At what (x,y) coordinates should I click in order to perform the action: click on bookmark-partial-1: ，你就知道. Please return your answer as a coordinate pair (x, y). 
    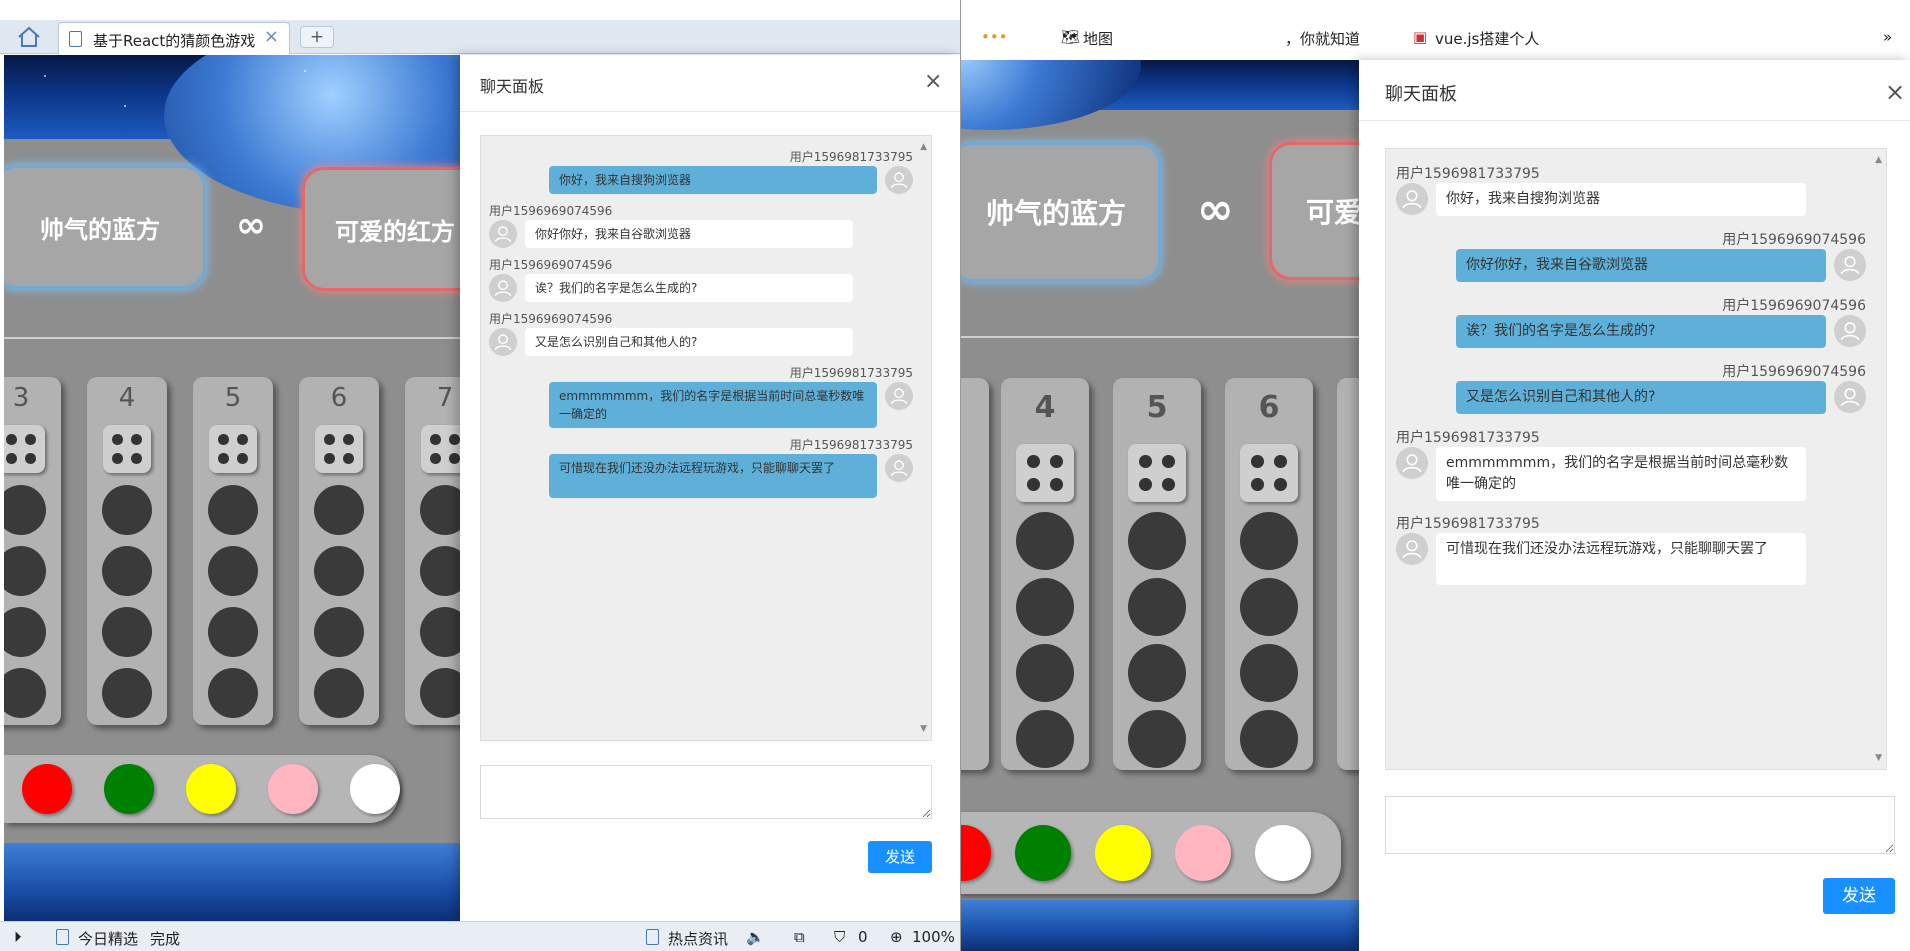
    Looking at the image, I should click on (1322, 38).